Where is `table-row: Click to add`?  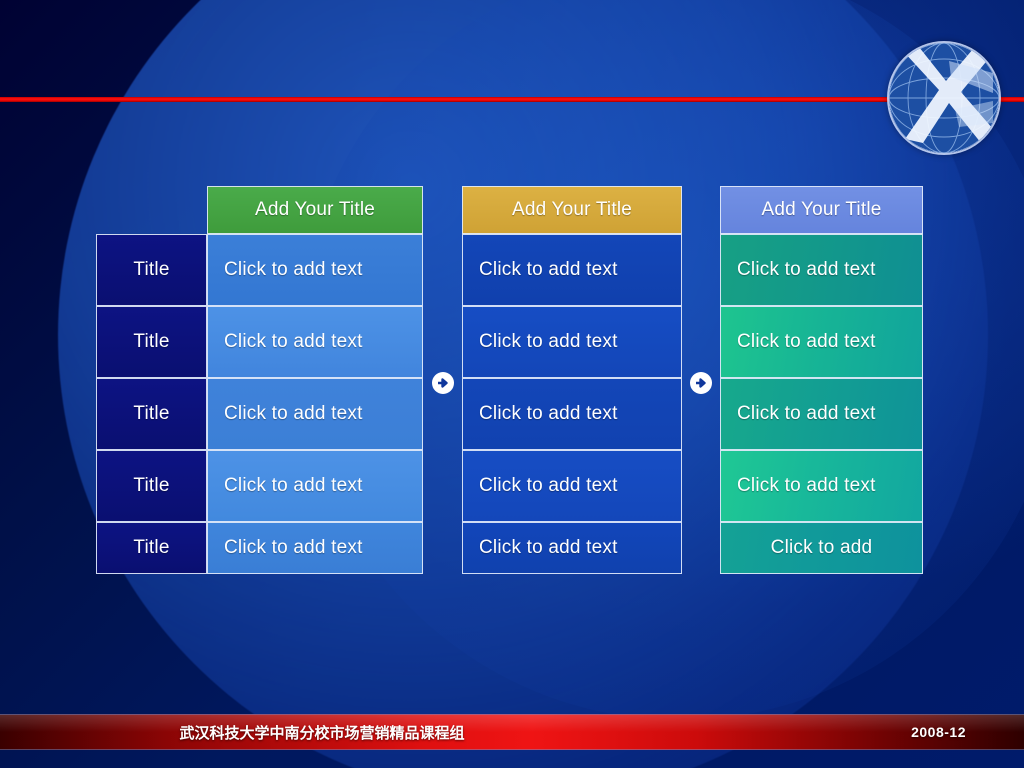
table-row: Click to add is located at coordinates (821, 548).